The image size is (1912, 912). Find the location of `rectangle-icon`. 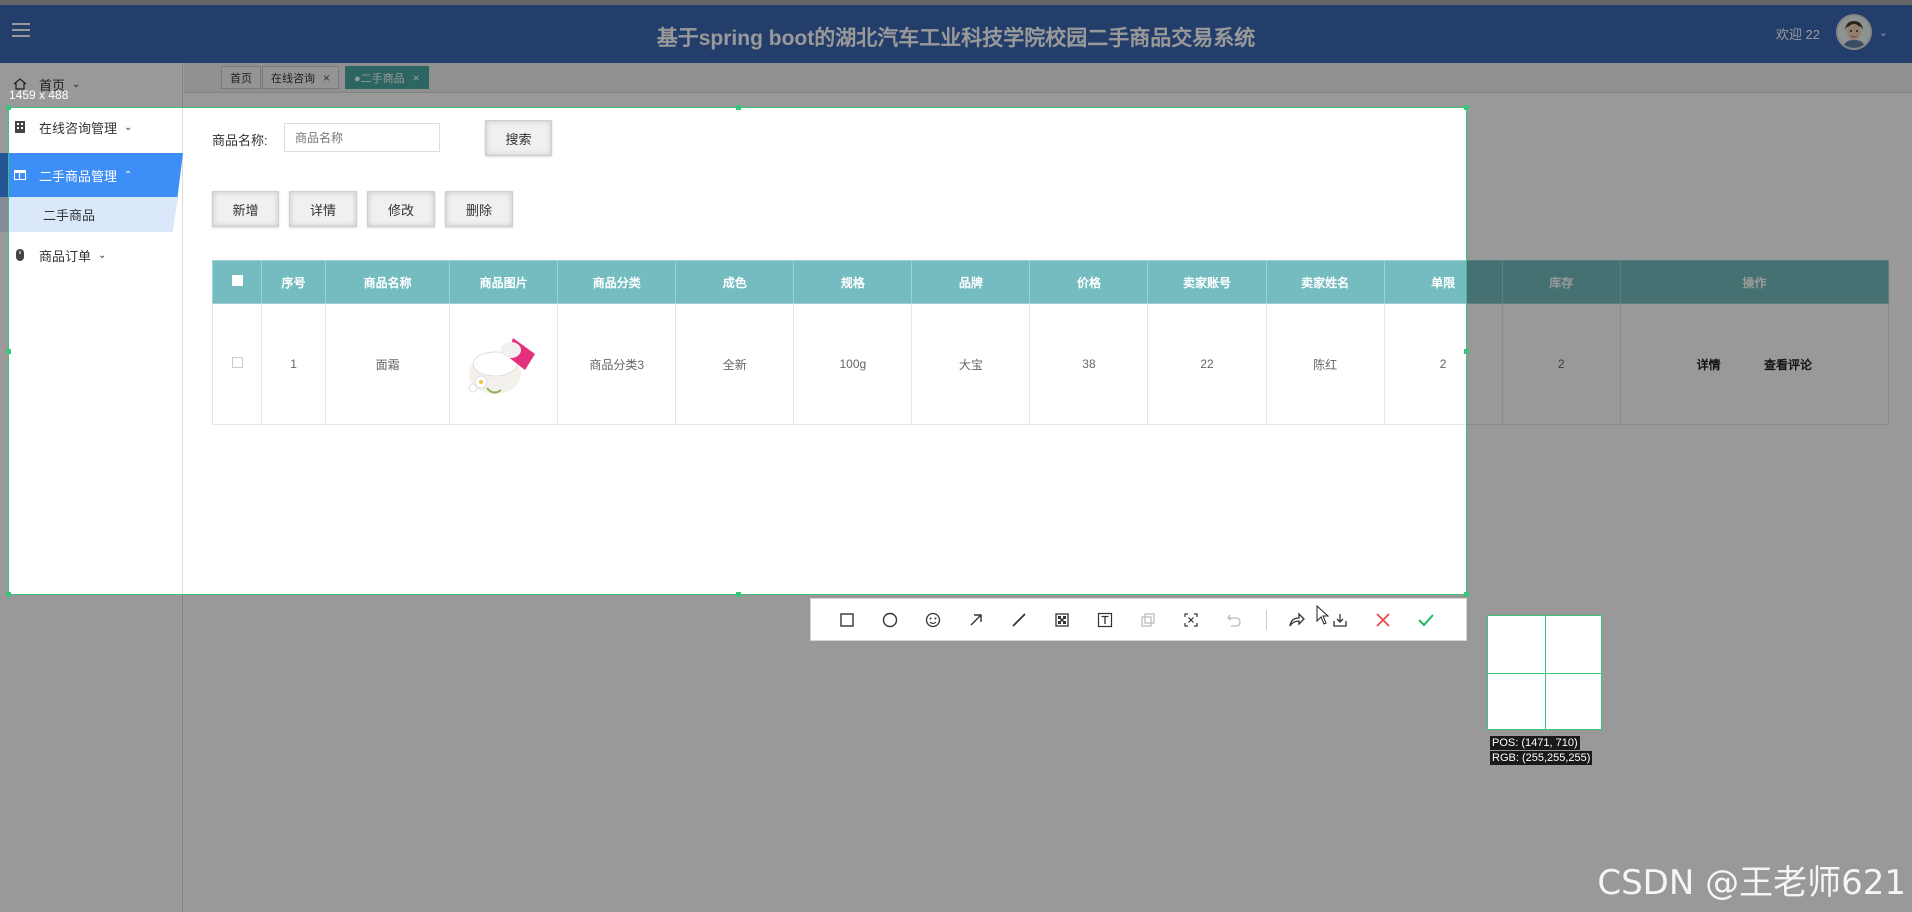

rectangle-icon is located at coordinates (847, 620).